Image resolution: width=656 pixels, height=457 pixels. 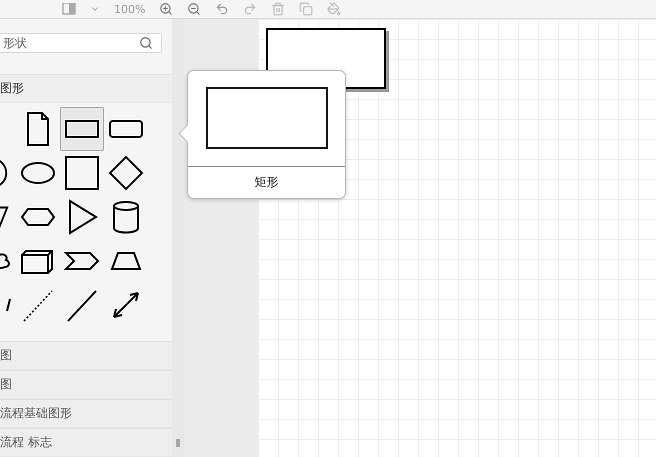 What do you see at coordinates (166, 9) in the screenshot?
I see `zoom-in-icon` at bounding box center [166, 9].